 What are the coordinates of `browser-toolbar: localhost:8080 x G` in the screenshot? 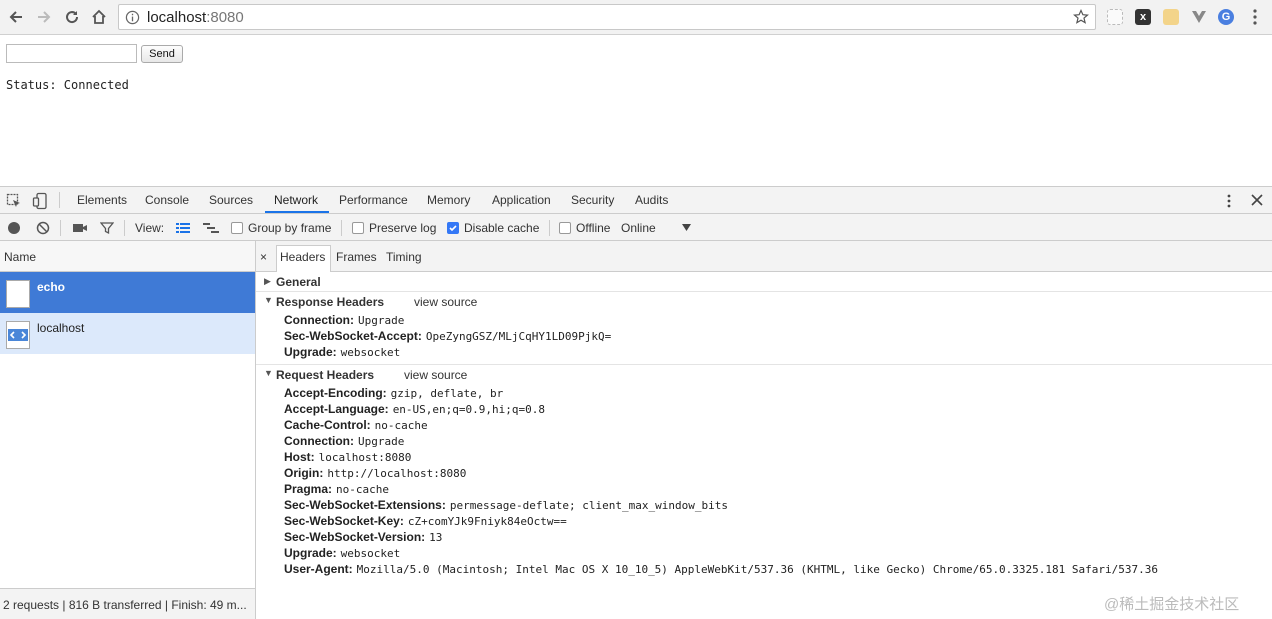 It's located at (636, 17).